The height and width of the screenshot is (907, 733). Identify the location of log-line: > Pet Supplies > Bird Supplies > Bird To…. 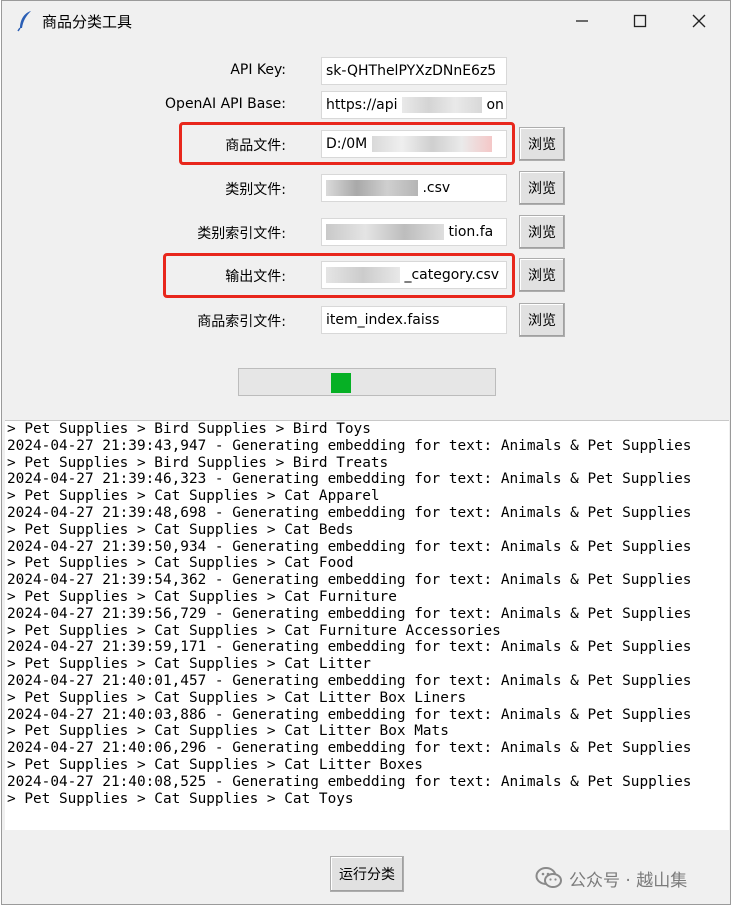
(189, 429).